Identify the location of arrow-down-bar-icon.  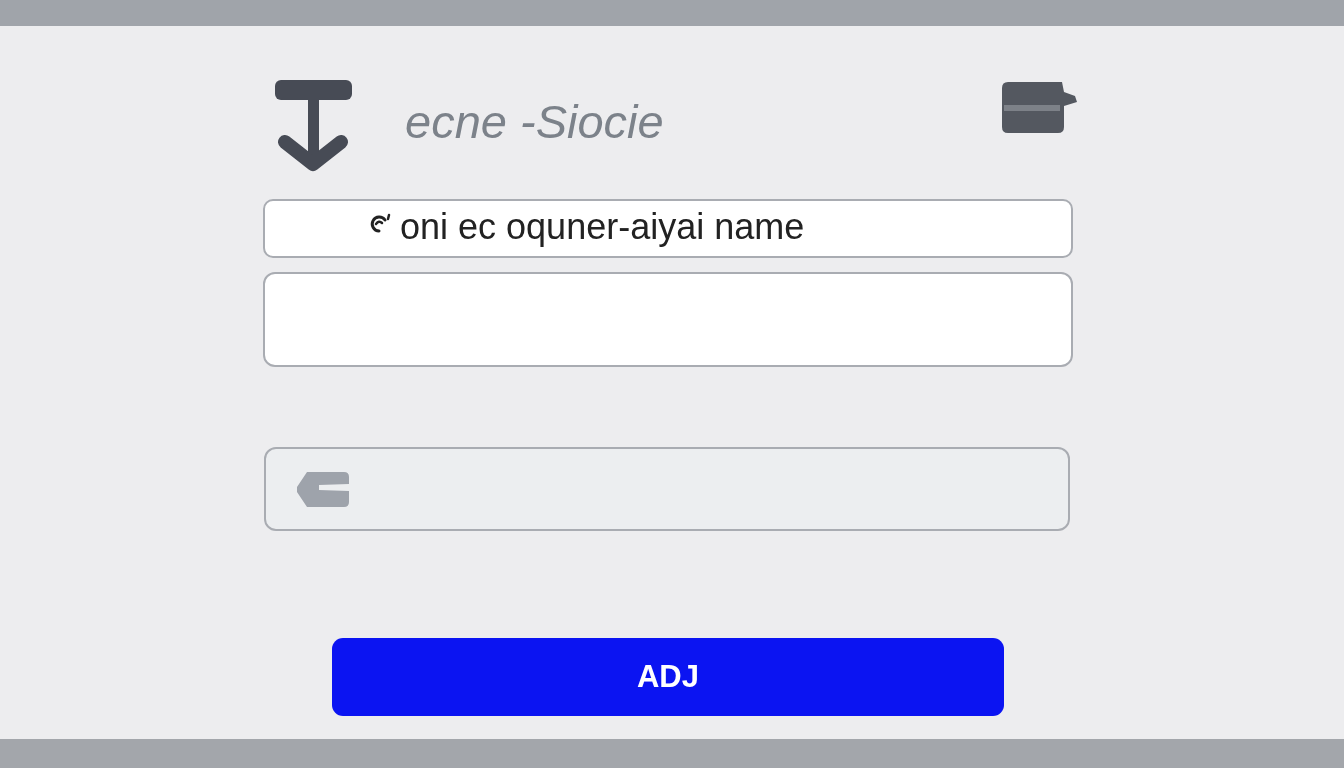
(313, 126).